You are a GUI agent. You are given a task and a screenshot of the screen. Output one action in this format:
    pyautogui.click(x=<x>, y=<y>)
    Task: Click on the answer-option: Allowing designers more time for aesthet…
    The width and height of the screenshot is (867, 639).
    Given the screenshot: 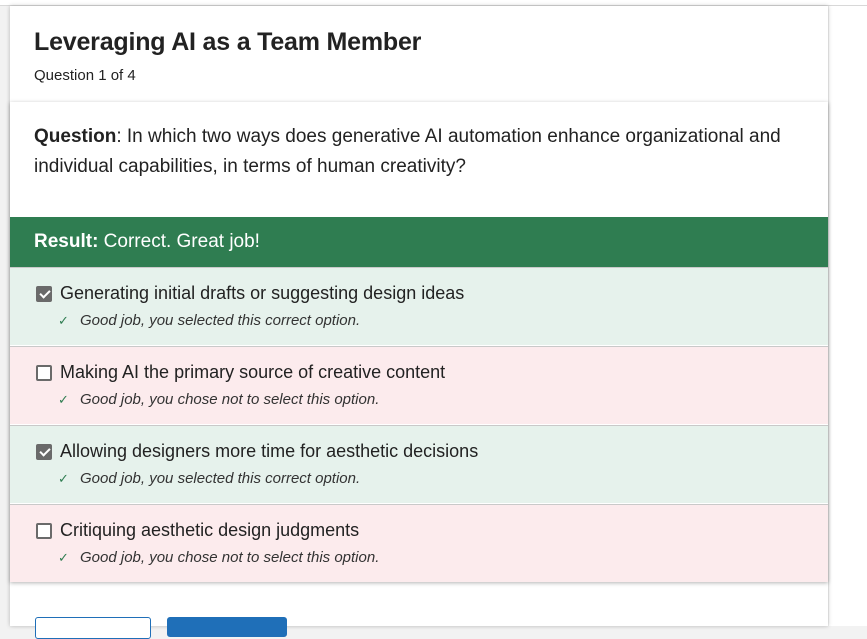 What is the action you would take?
    pyautogui.click(x=419, y=464)
    